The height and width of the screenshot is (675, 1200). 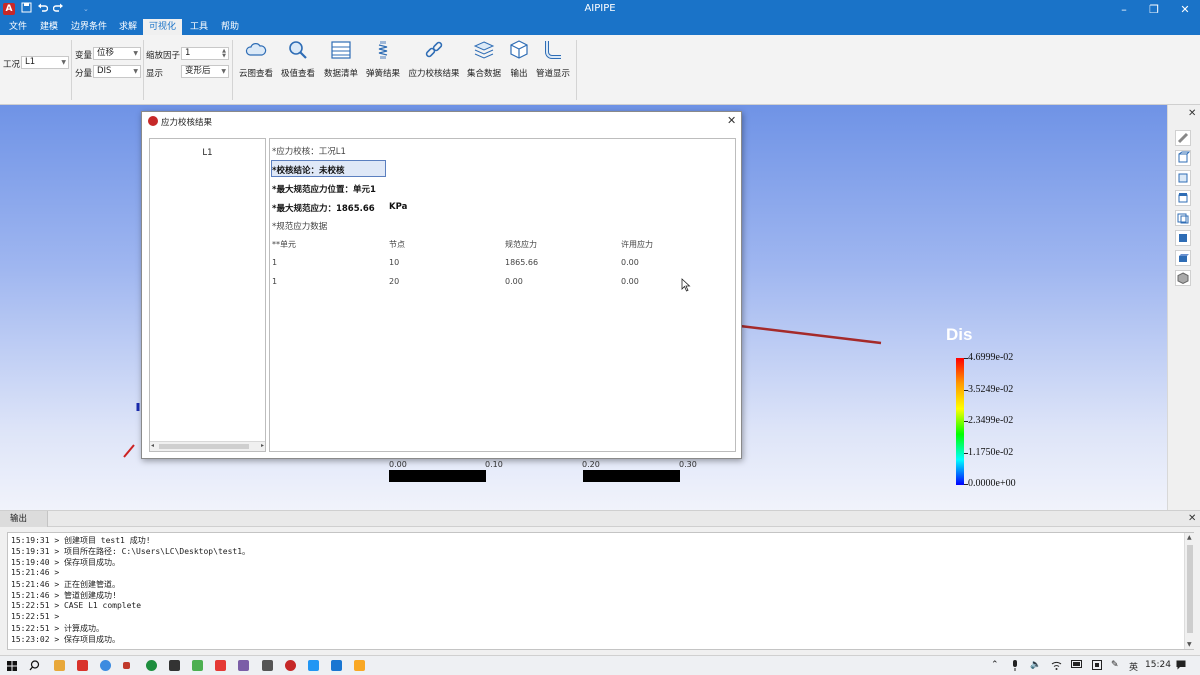 I want to click on table-cell: 1865.66, so click(x=522, y=262).